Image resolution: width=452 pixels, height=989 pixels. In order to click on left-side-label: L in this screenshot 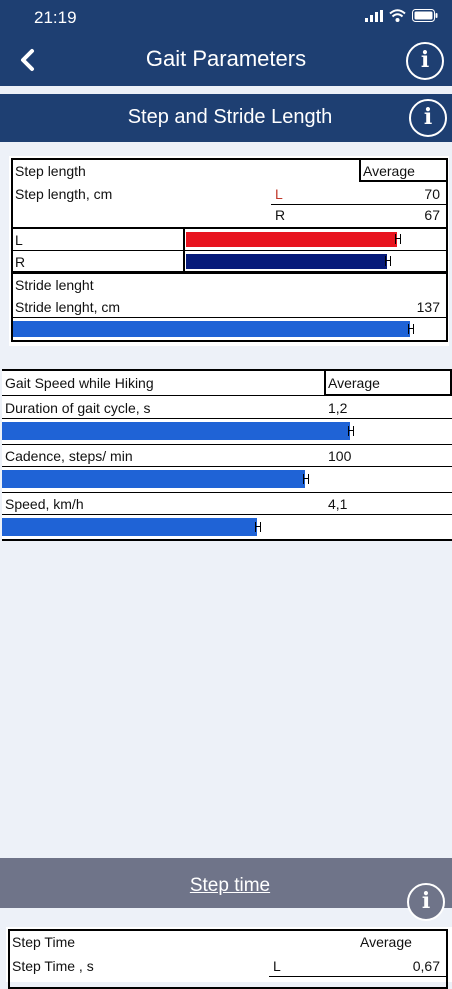, I will do `click(279, 194)`.